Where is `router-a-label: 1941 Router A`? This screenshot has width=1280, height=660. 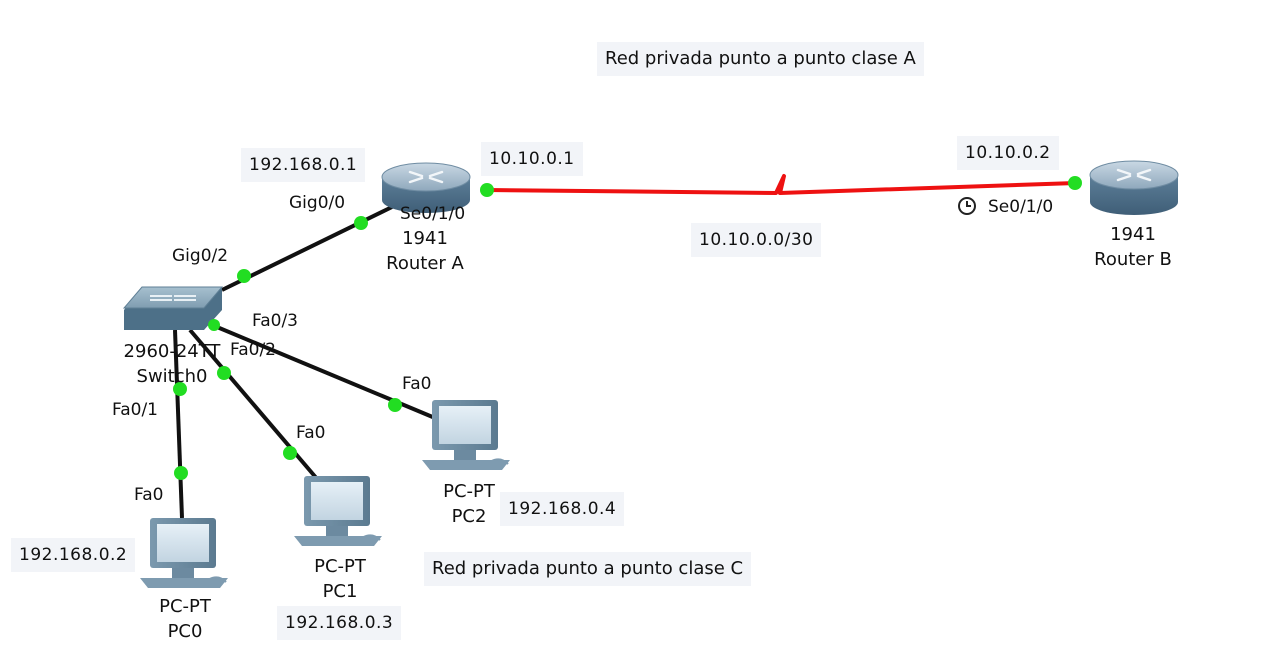
router-a-label: 1941 Router A is located at coordinates (425, 251).